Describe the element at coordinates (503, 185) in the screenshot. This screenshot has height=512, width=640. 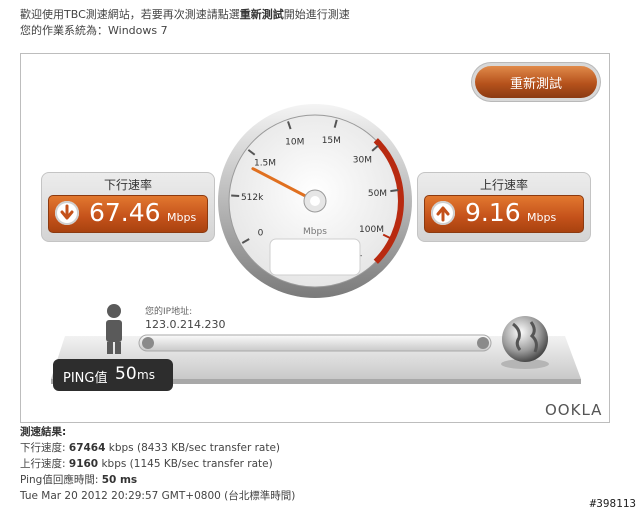
I see `upload-label: 上行速率` at that location.